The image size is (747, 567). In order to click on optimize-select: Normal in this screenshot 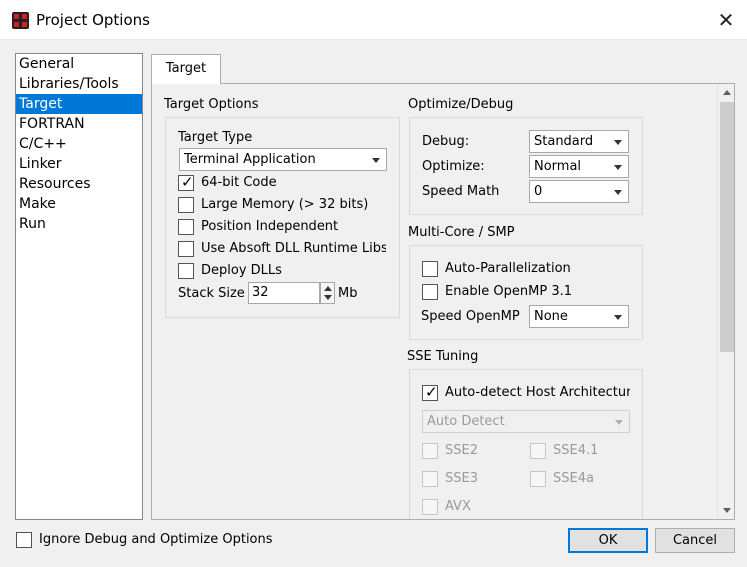, I will do `click(579, 166)`.